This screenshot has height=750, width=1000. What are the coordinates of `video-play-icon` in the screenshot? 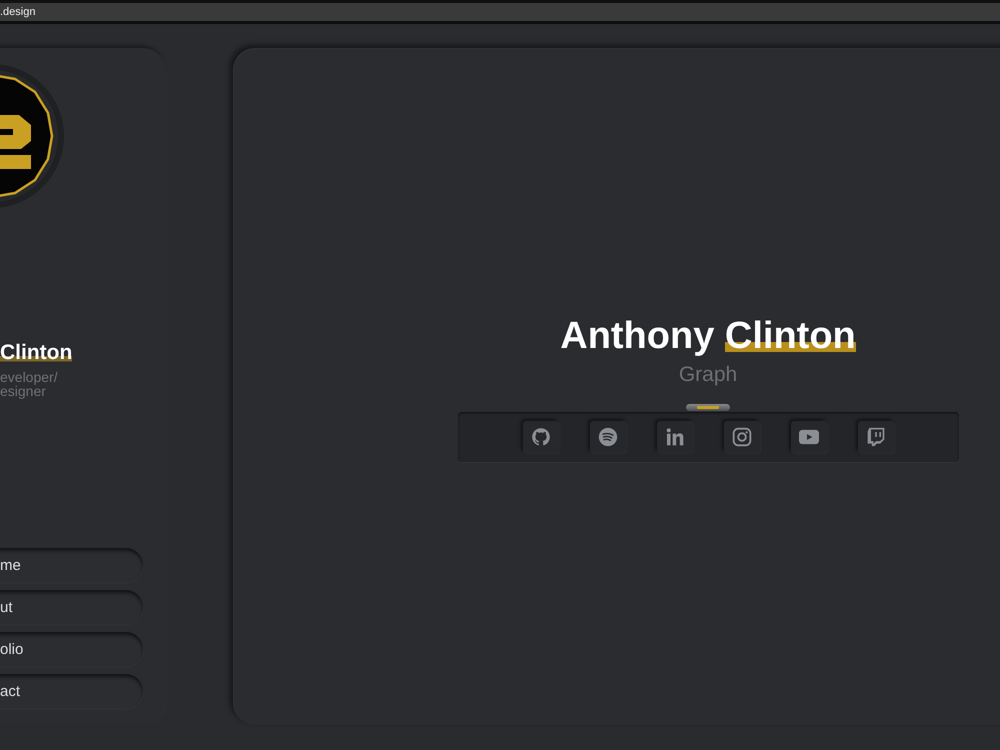 It's located at (808, 437).